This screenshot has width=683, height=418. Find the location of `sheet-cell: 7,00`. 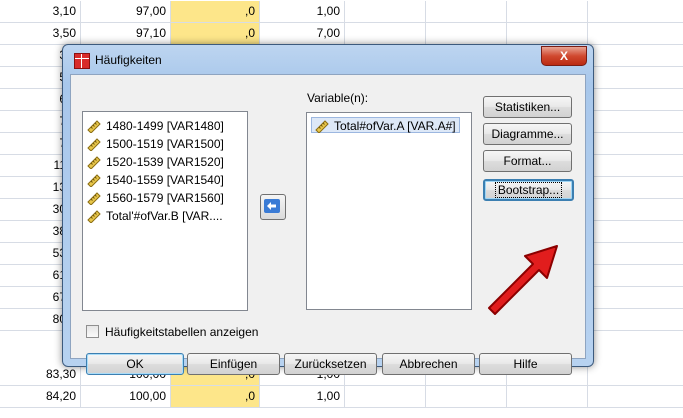

sheet-cell: 7,00 is located at coordinates (302, 34).